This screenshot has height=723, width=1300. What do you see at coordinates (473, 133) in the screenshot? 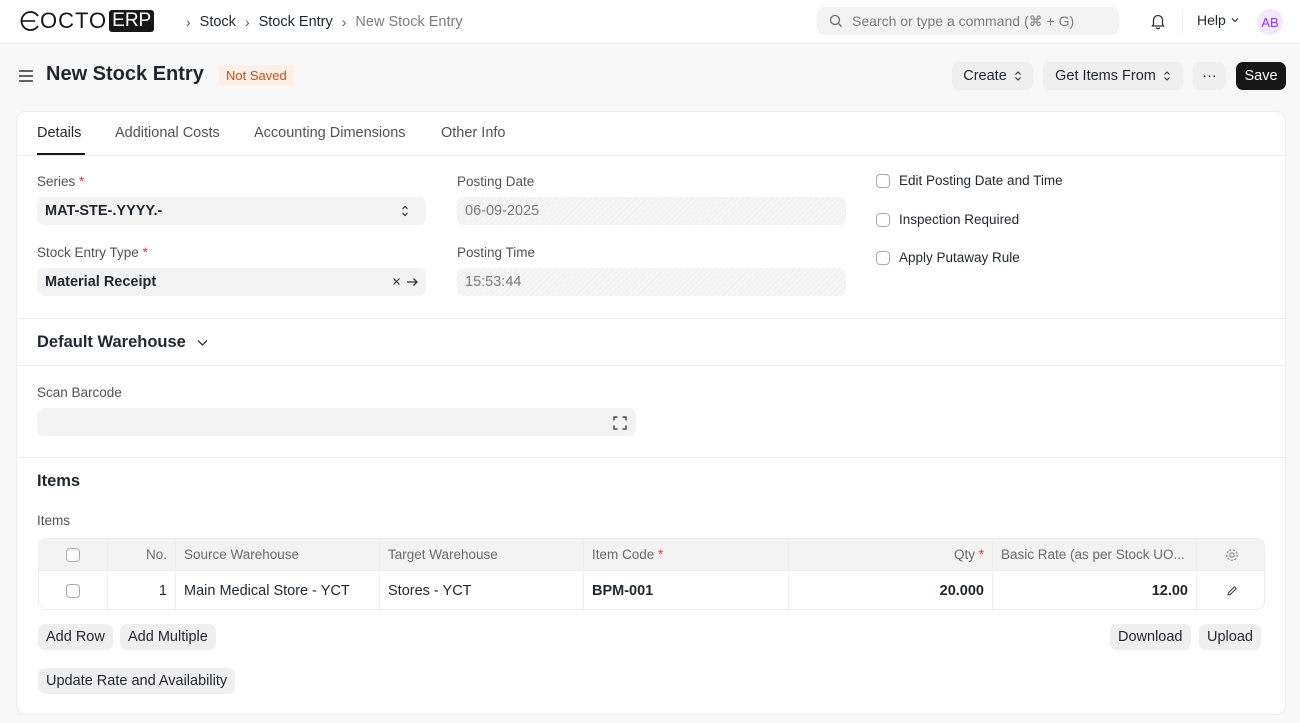
I see `tab-other-info: Other Info` at bounding box center [473, 133].